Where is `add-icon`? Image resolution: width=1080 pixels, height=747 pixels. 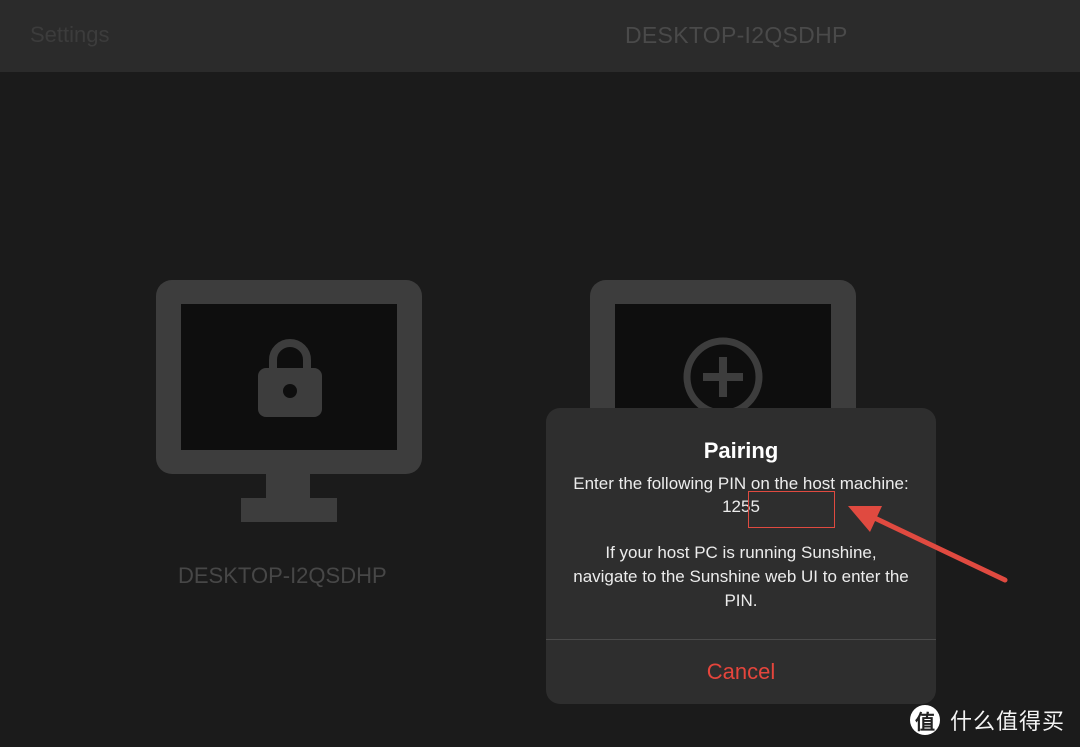 add-icon is located at coordinates (723, 377).